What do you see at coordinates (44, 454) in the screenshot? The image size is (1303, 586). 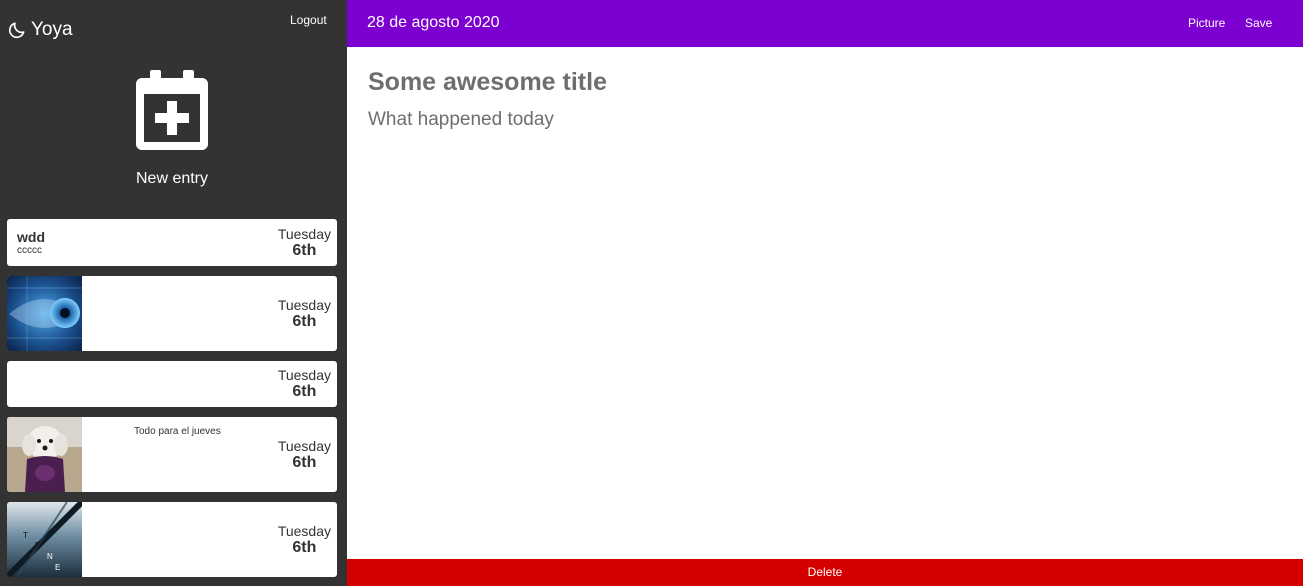 I see `dog-thumbnail` at bounding box center [44, 454].